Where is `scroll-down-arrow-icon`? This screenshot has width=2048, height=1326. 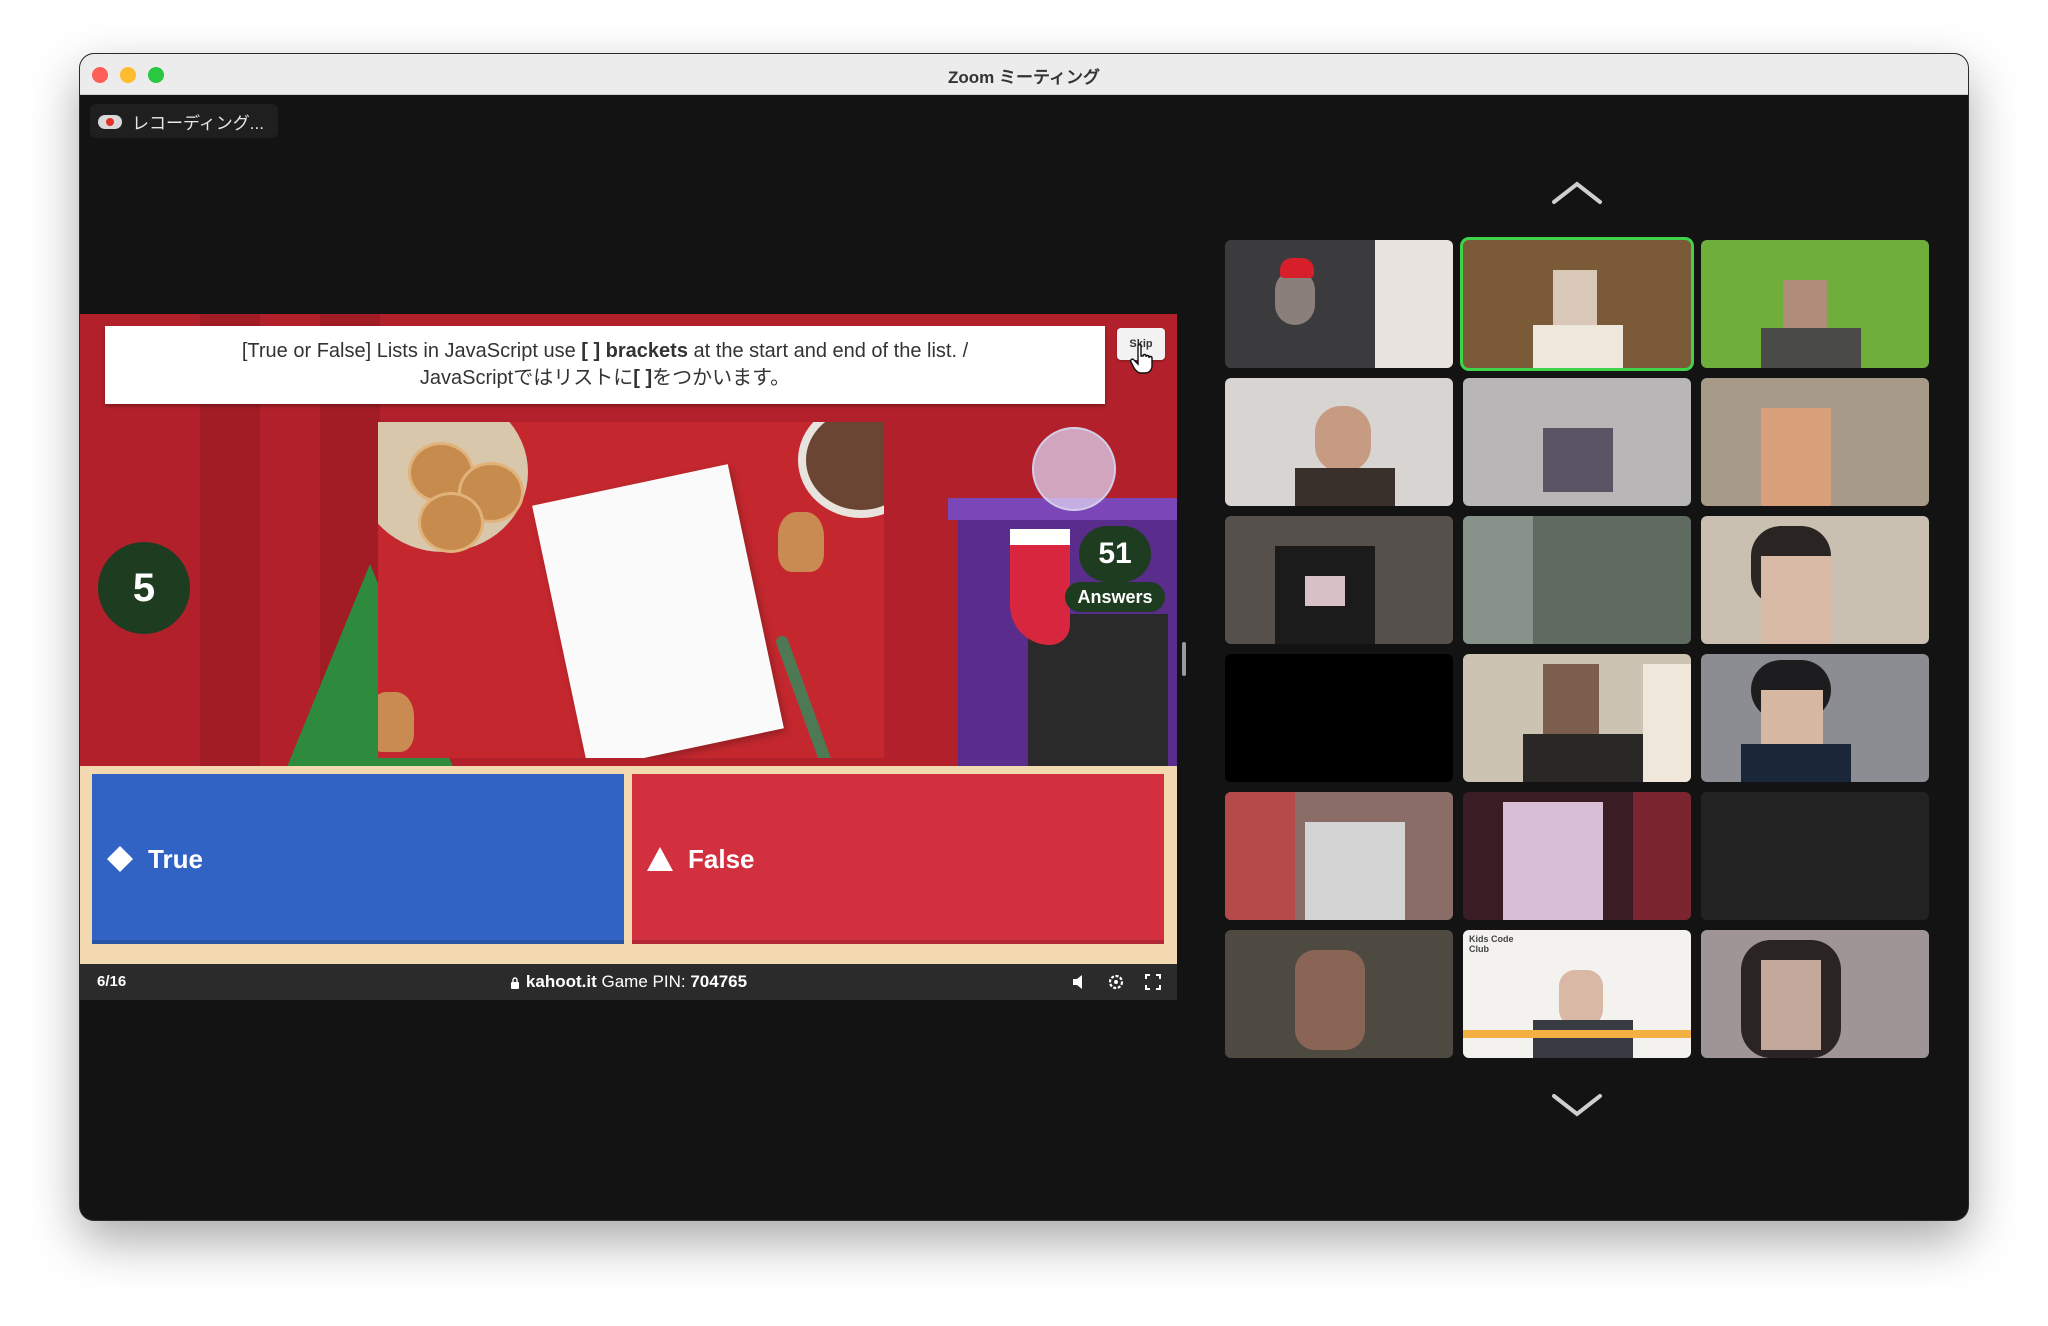
scroll-down-arrow-icon is located at coordinates (1577, 1105).